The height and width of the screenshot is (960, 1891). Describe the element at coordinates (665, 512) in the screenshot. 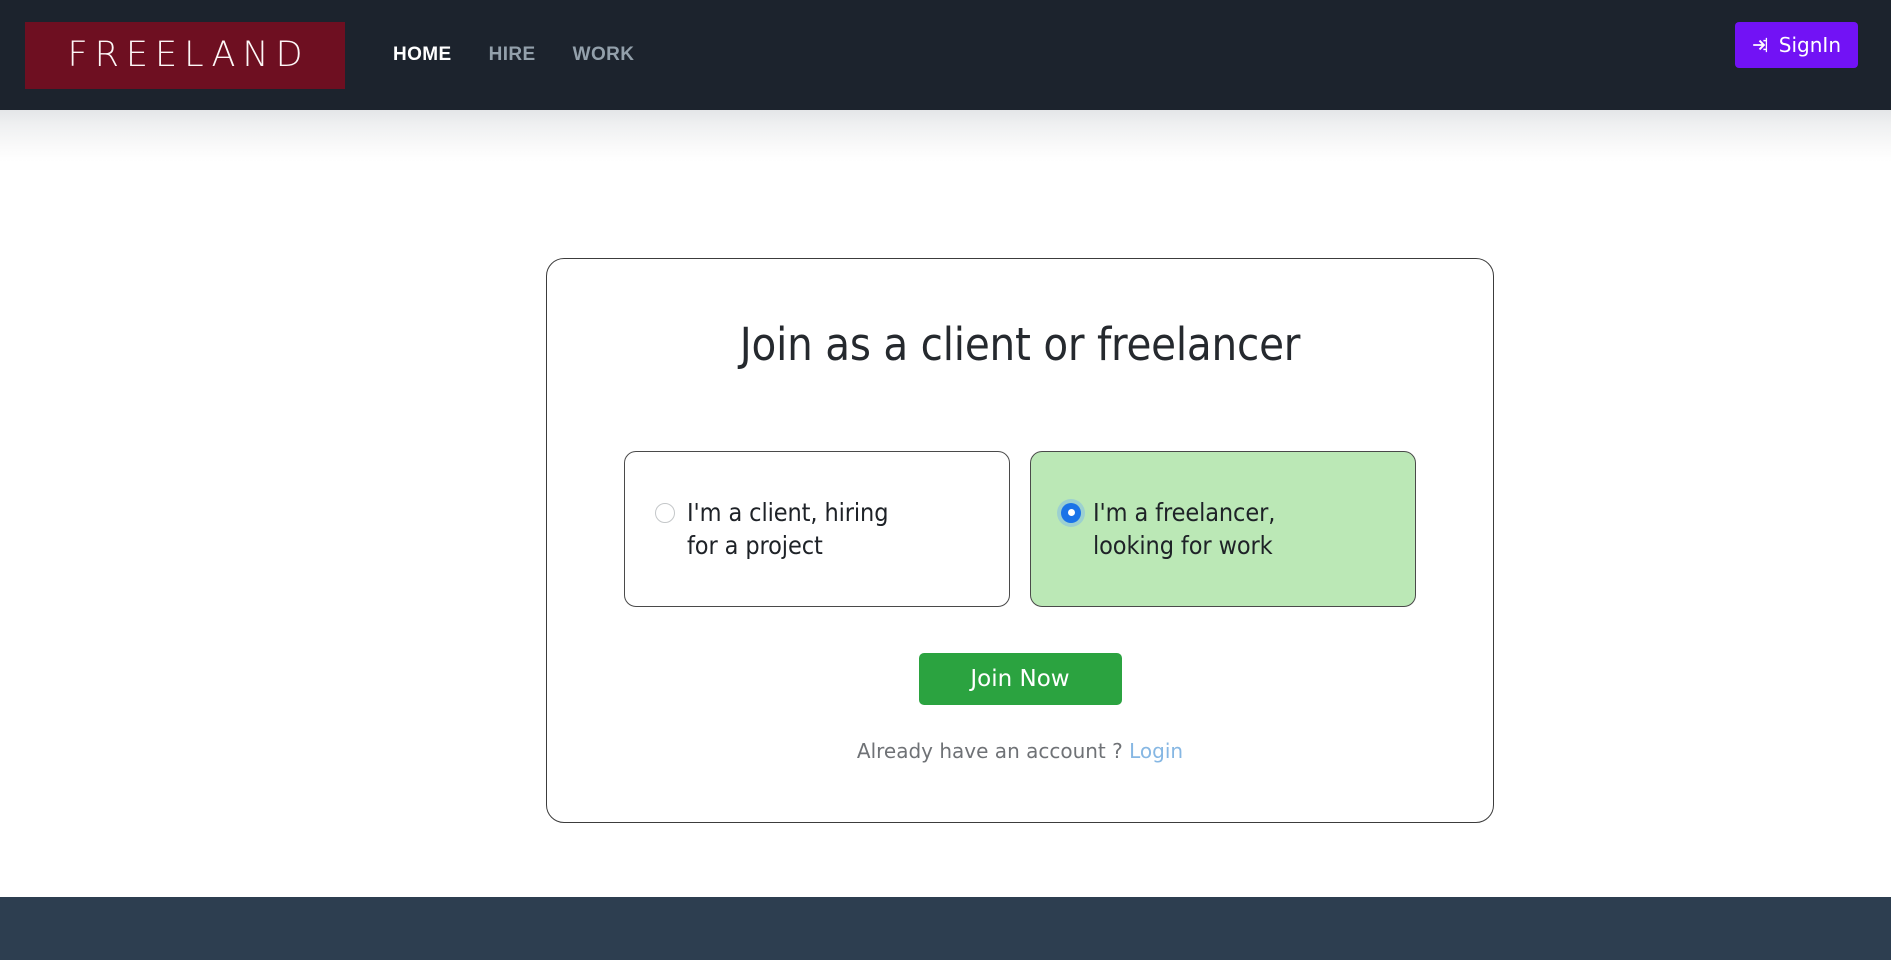

I see `radio-client` at that location.